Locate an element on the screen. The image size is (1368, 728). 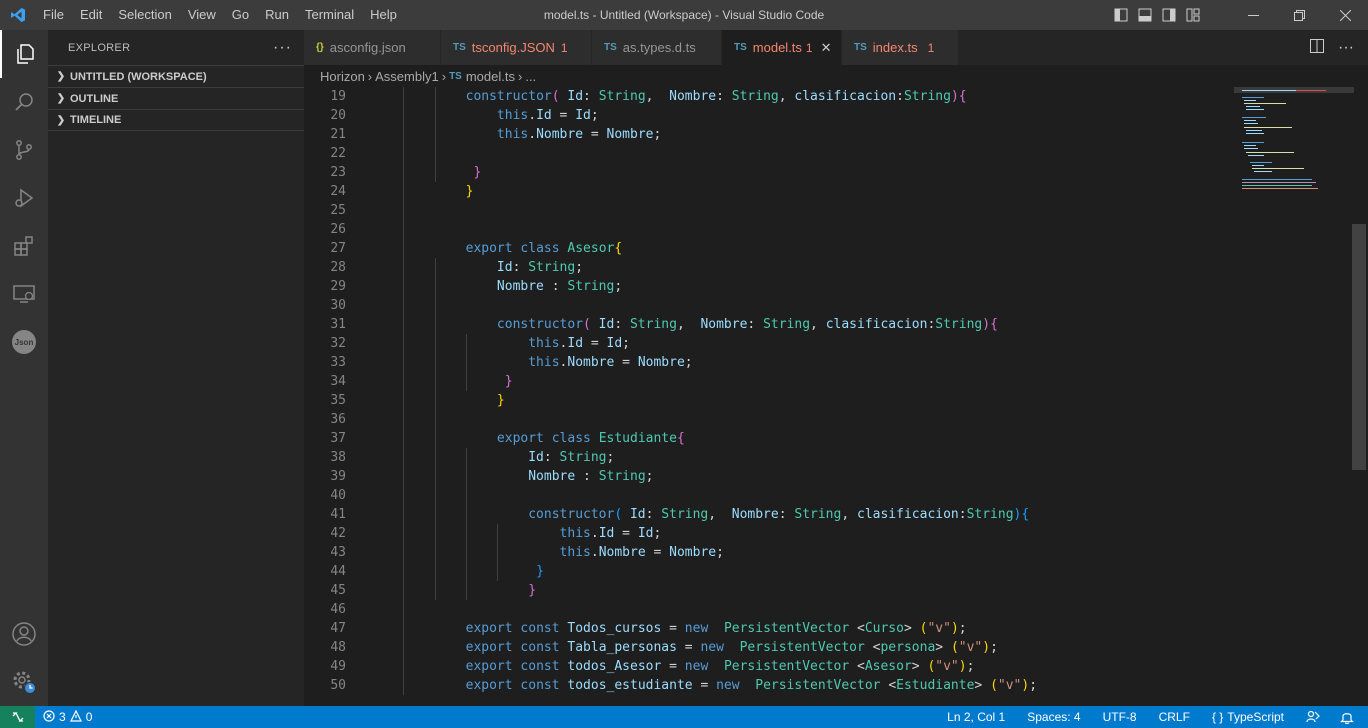
tab-asconfig: {} asconfig.json is located at coordinates (372, 47).